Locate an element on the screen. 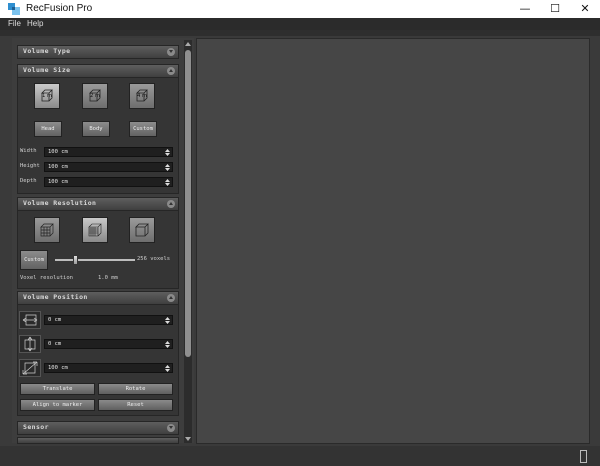 This screenshot has width=600, height=466. maximize-button: ☐ is located at coordinates (555, 9).